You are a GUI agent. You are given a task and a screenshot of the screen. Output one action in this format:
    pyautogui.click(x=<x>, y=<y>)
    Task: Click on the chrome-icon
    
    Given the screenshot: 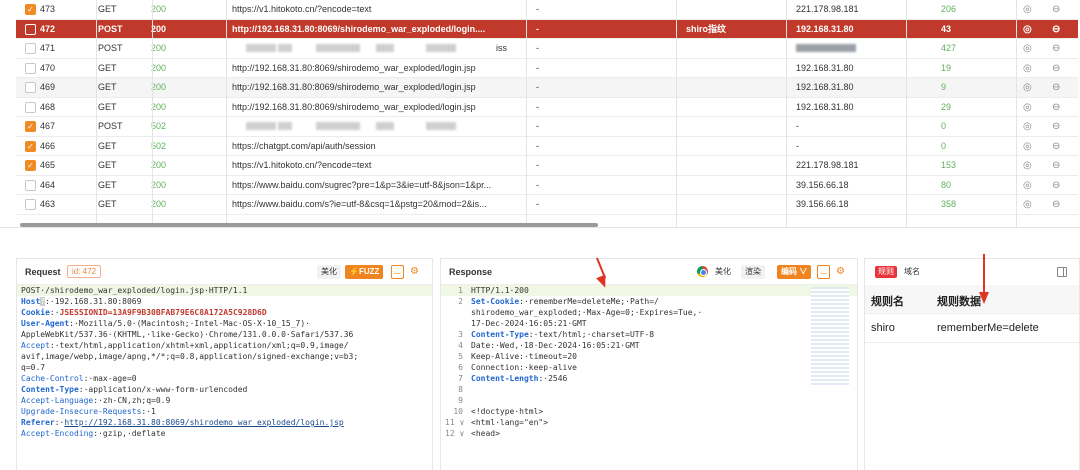 What is the action you would take?
    pyautogui.click(x=702, y=271)
    